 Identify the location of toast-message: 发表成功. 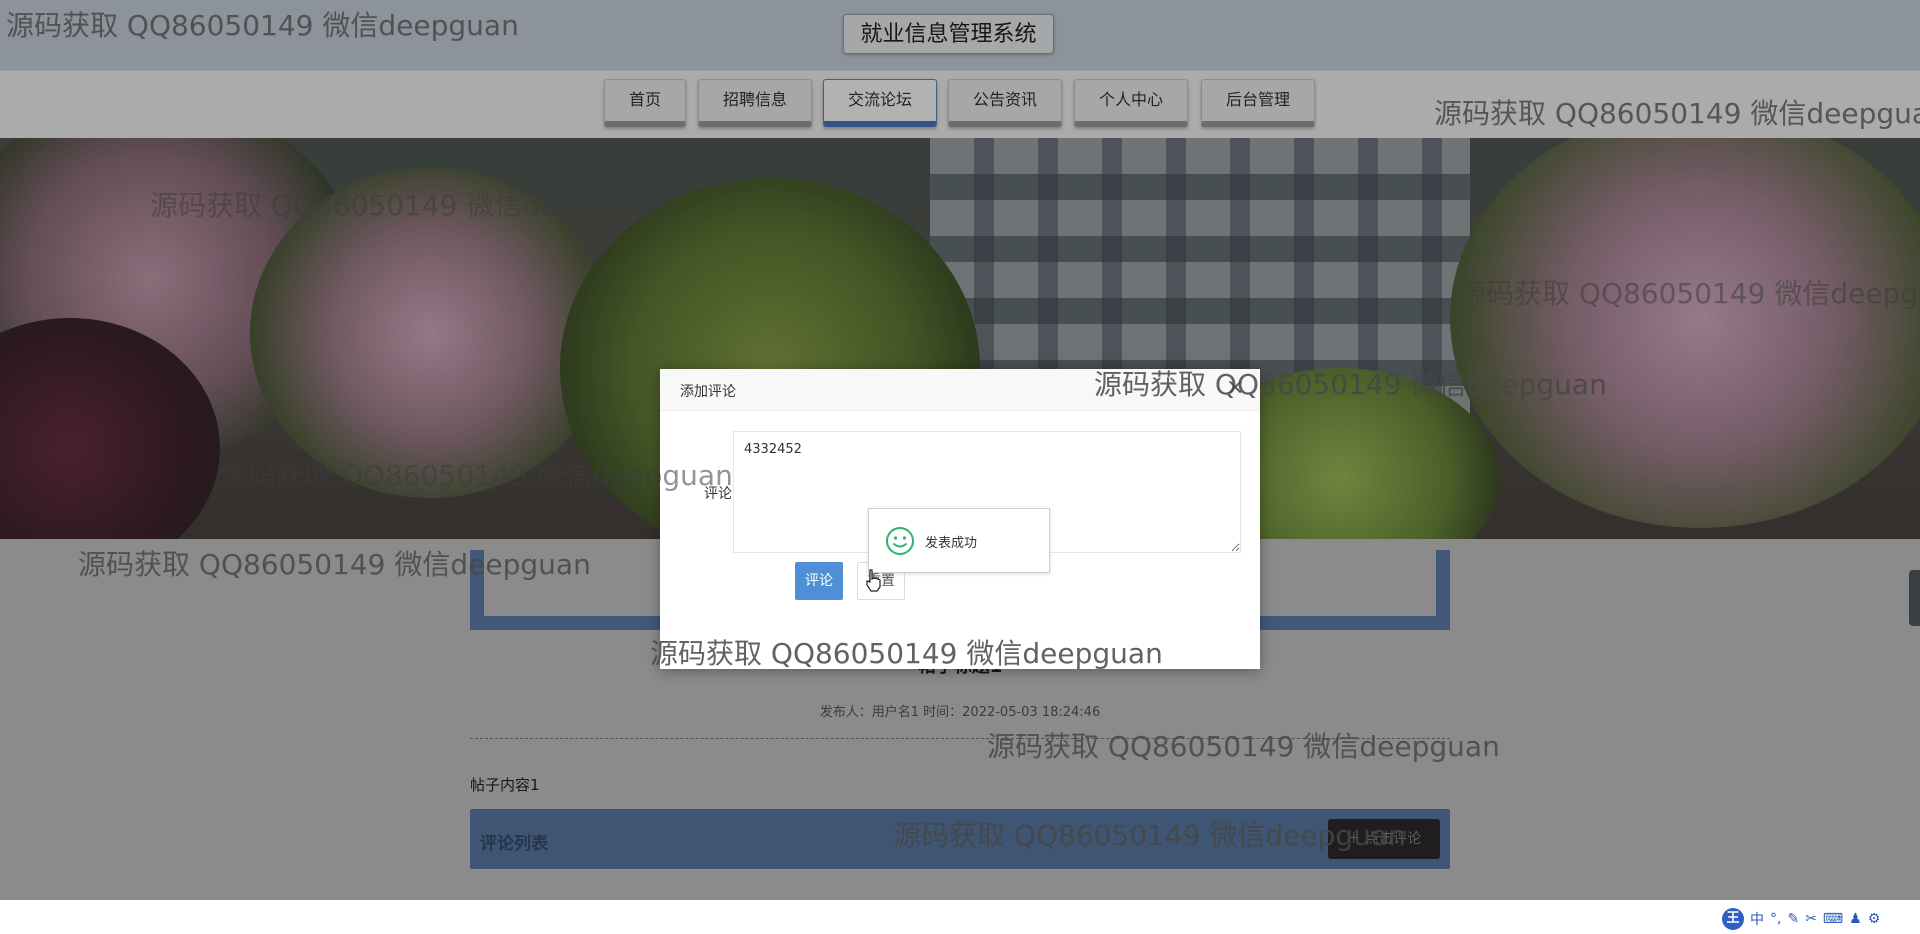
(951, 543).